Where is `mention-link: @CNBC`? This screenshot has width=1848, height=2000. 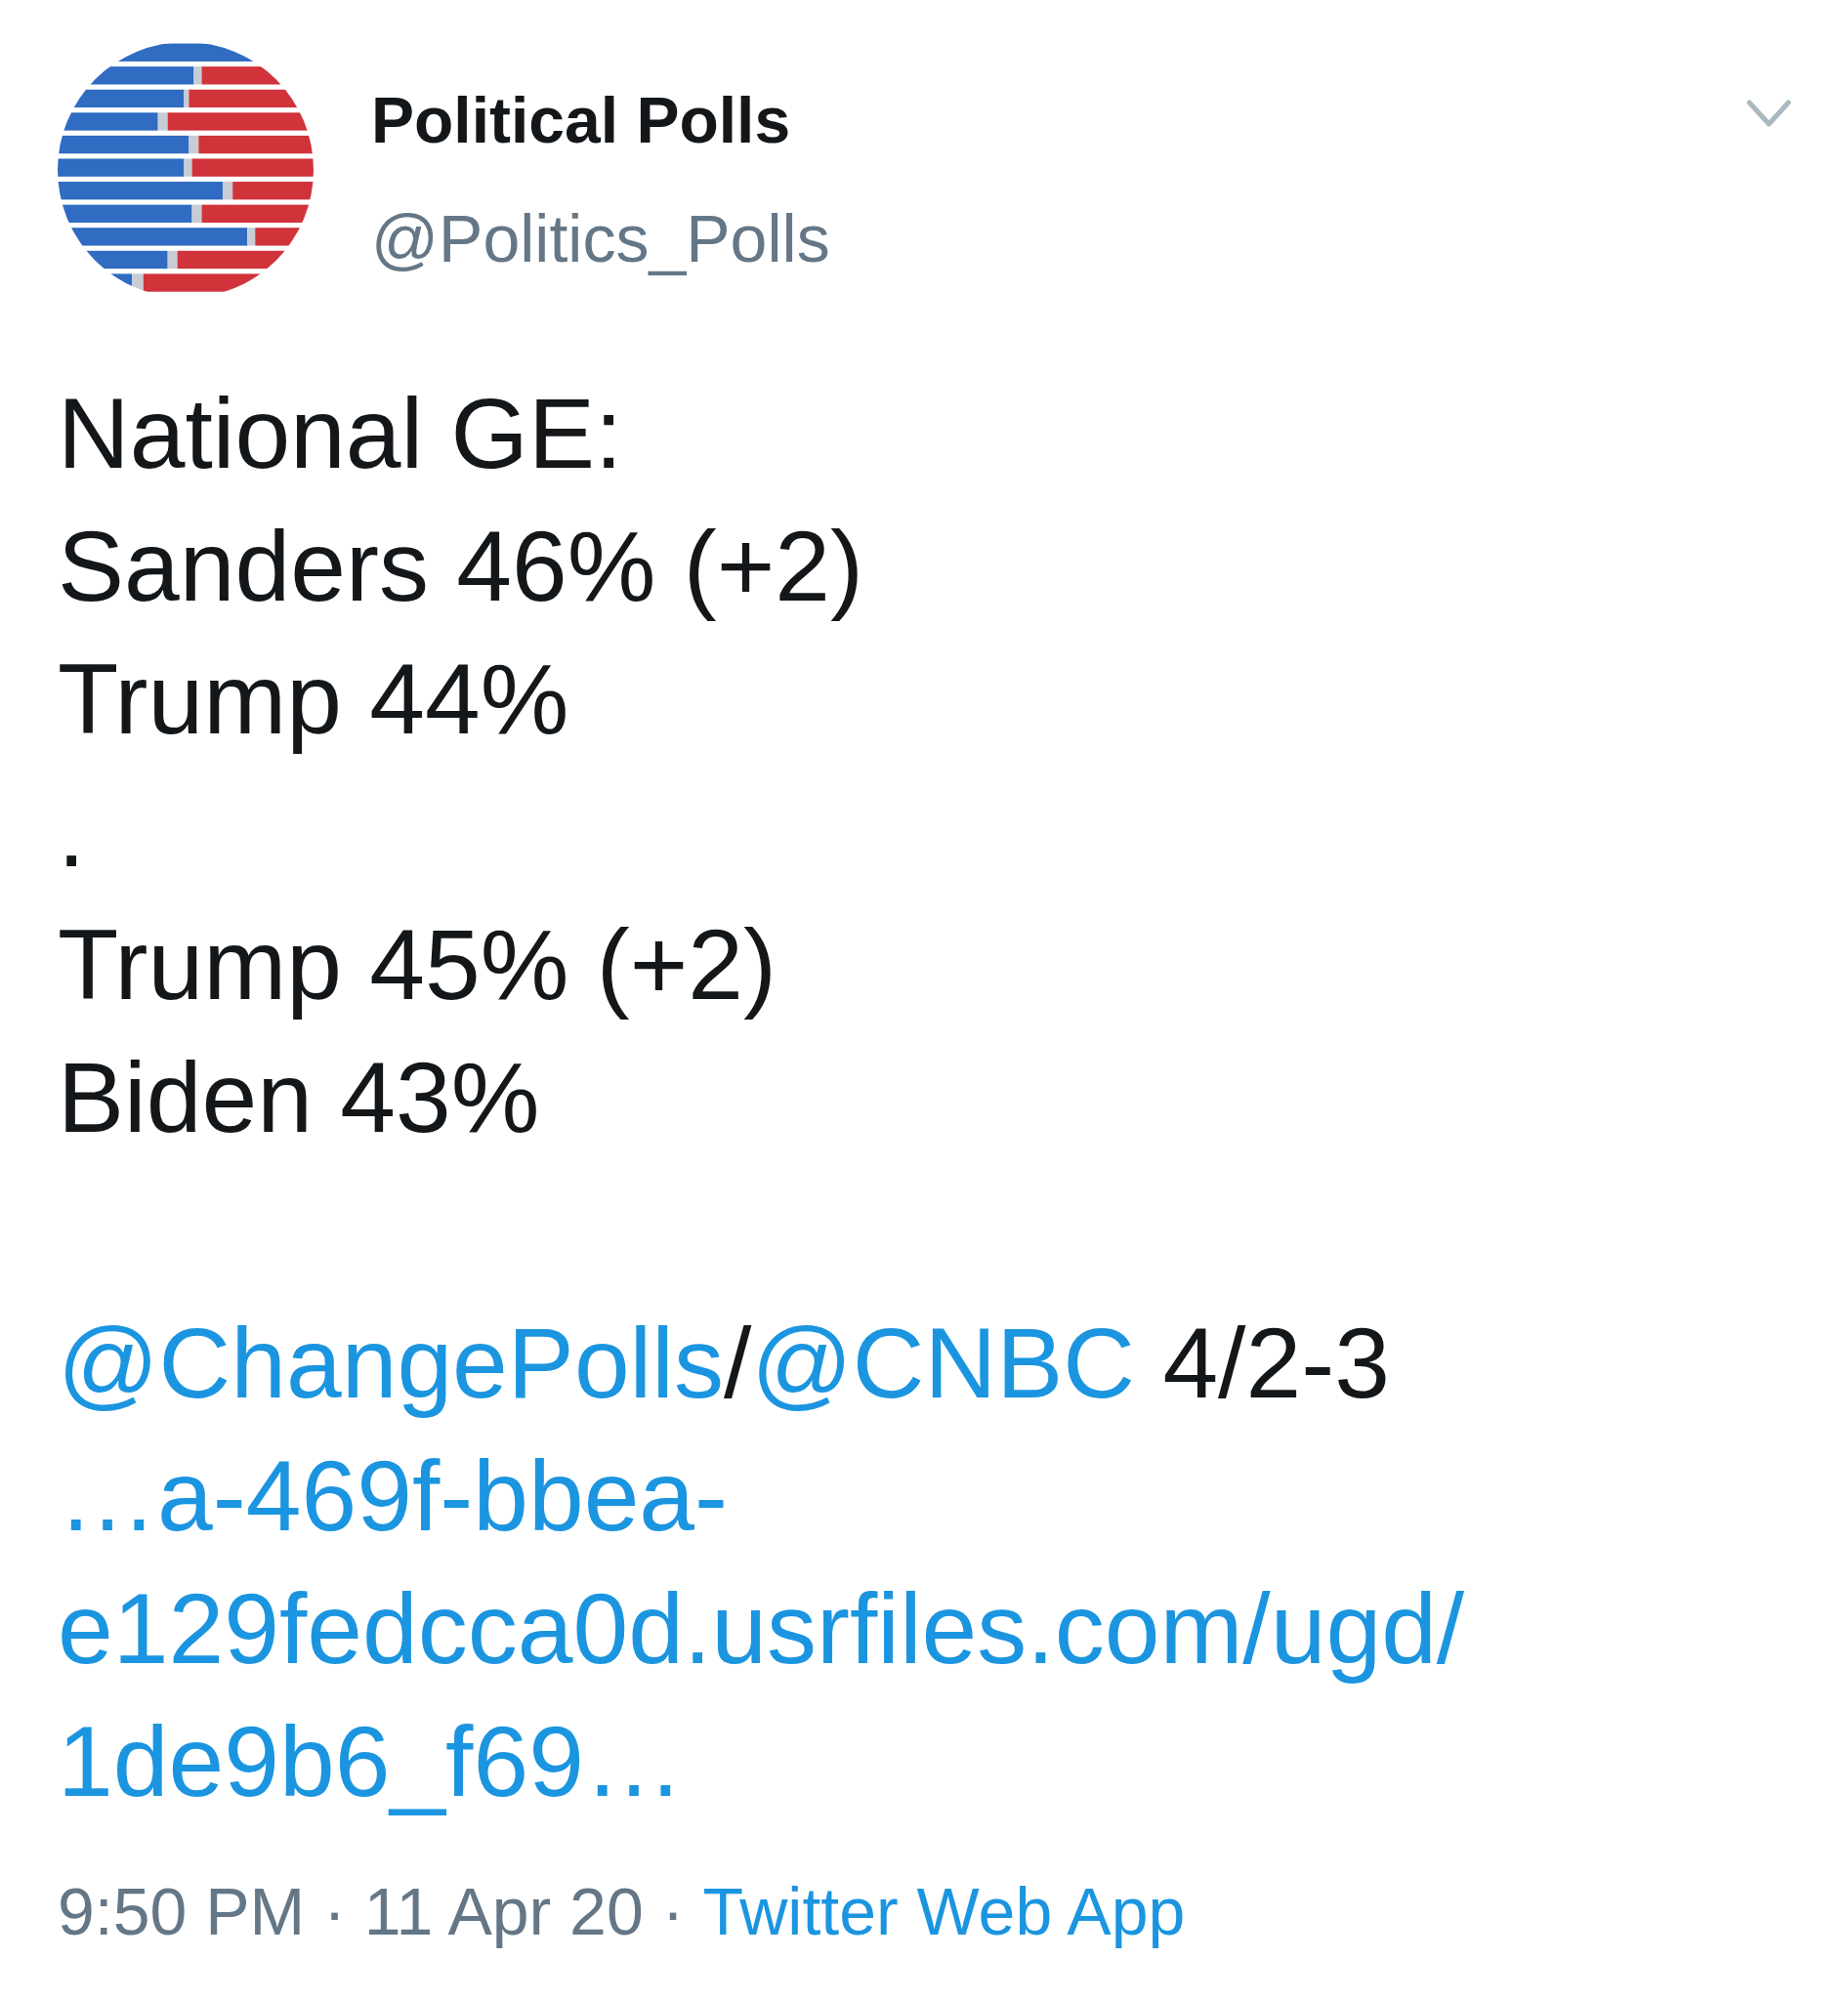
mention-link: @CNBC is located at coordinates (943, 1364).